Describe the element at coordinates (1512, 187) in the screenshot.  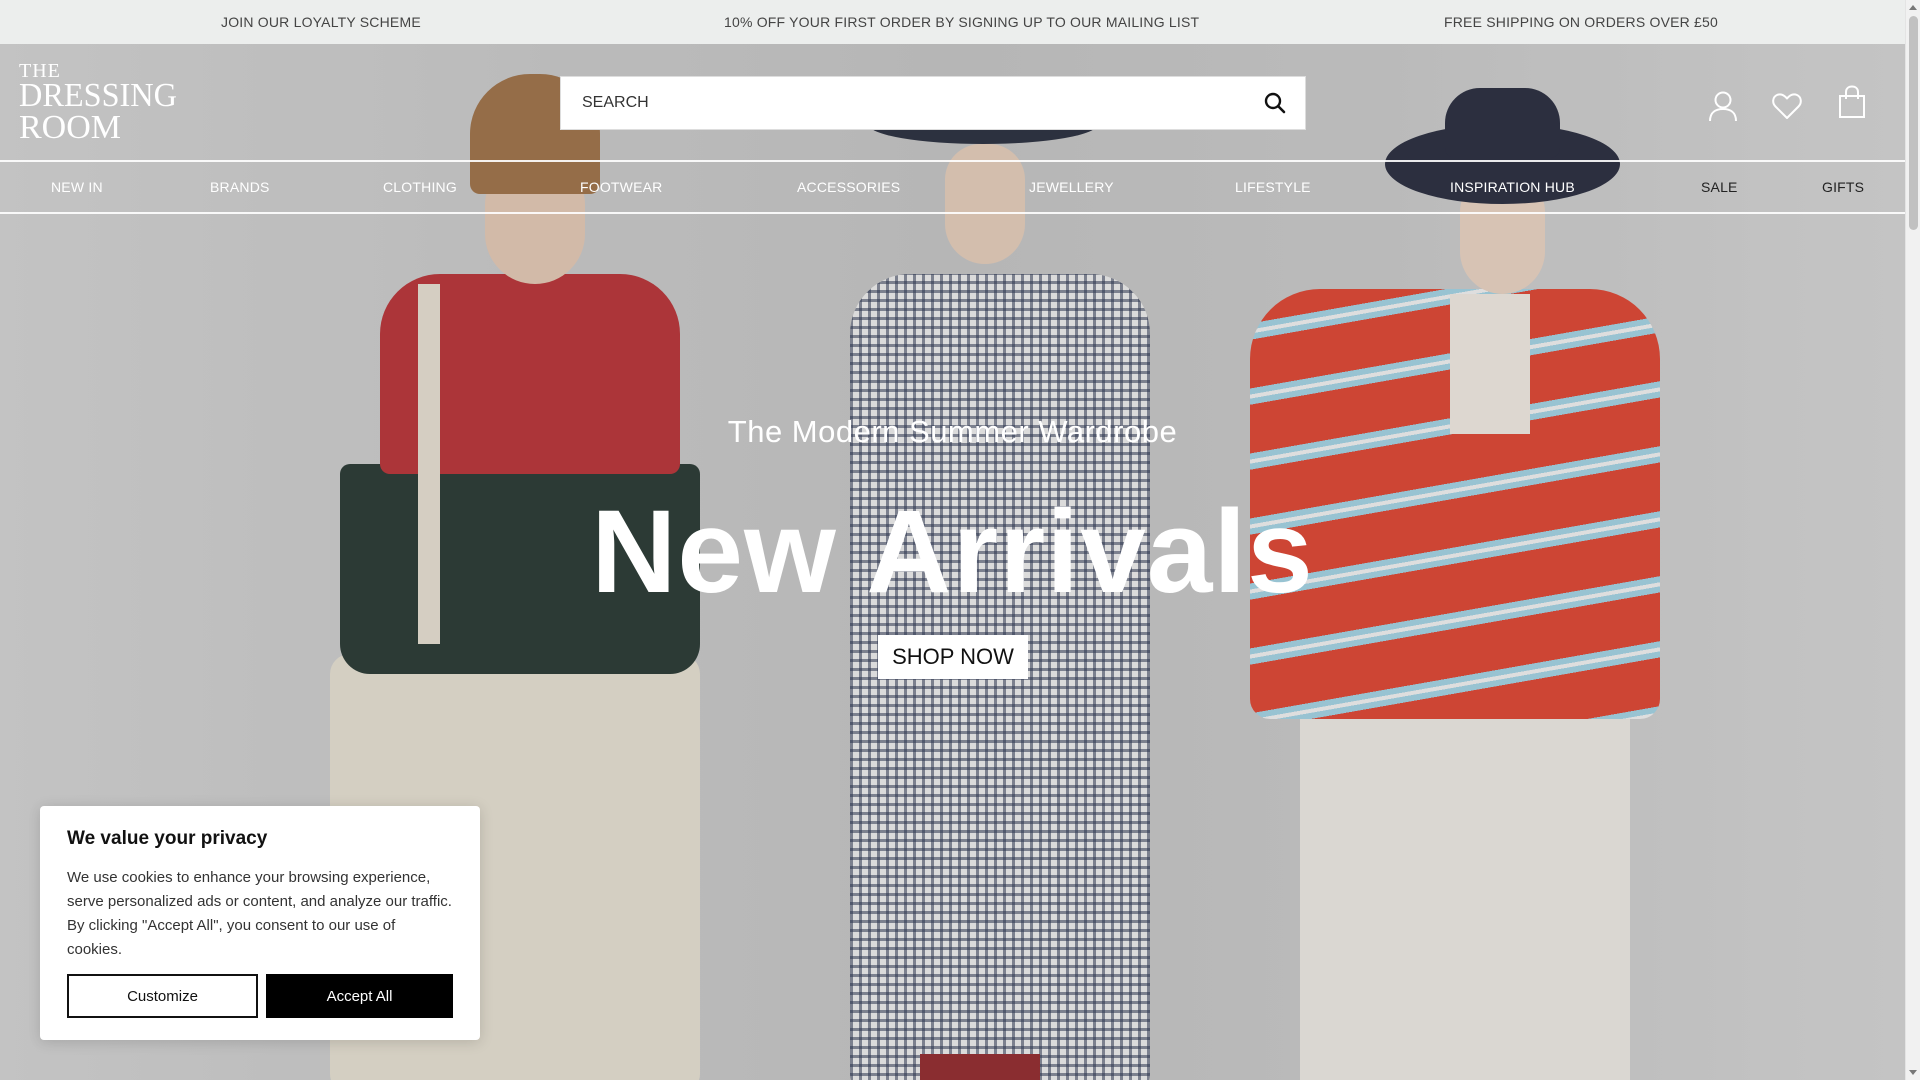
I see `nav-item-inspiration-hub: INSPIRATION HUB` at that location.